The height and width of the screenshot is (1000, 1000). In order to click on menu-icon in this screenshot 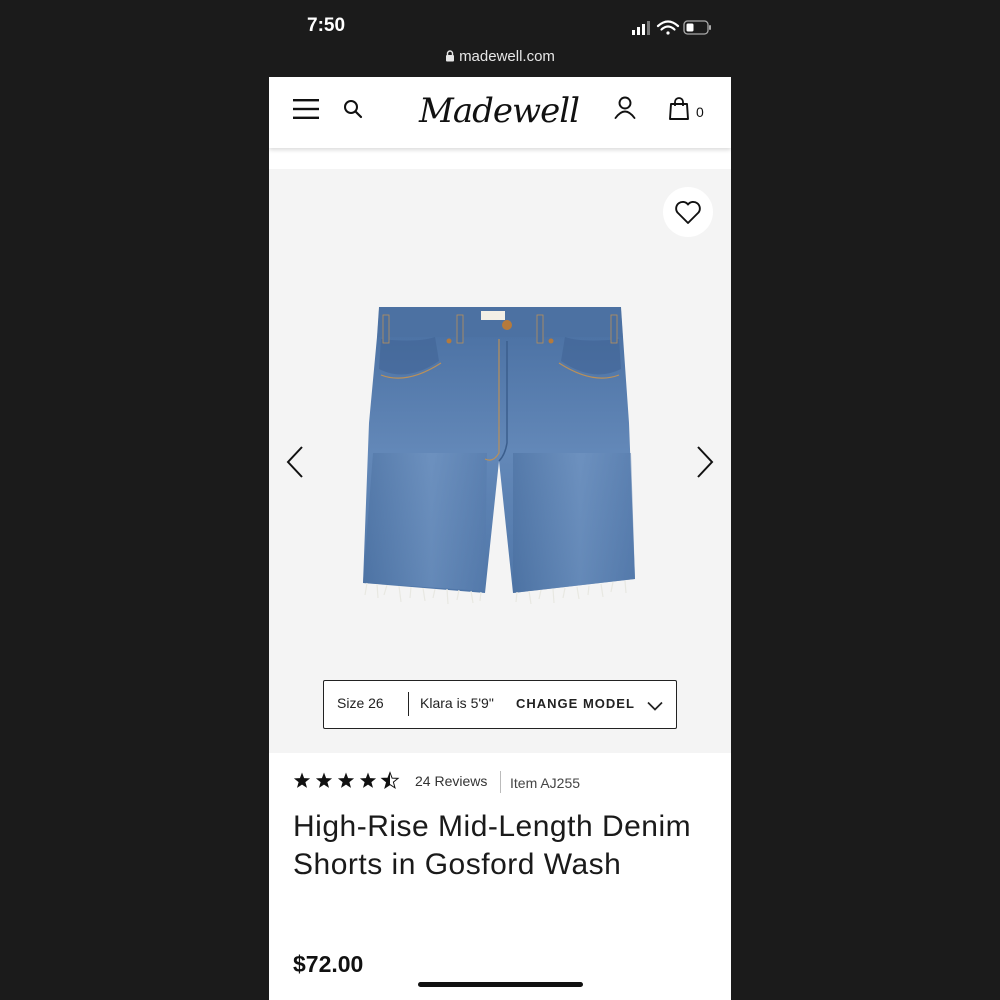, I will do `click(306, 111)`.